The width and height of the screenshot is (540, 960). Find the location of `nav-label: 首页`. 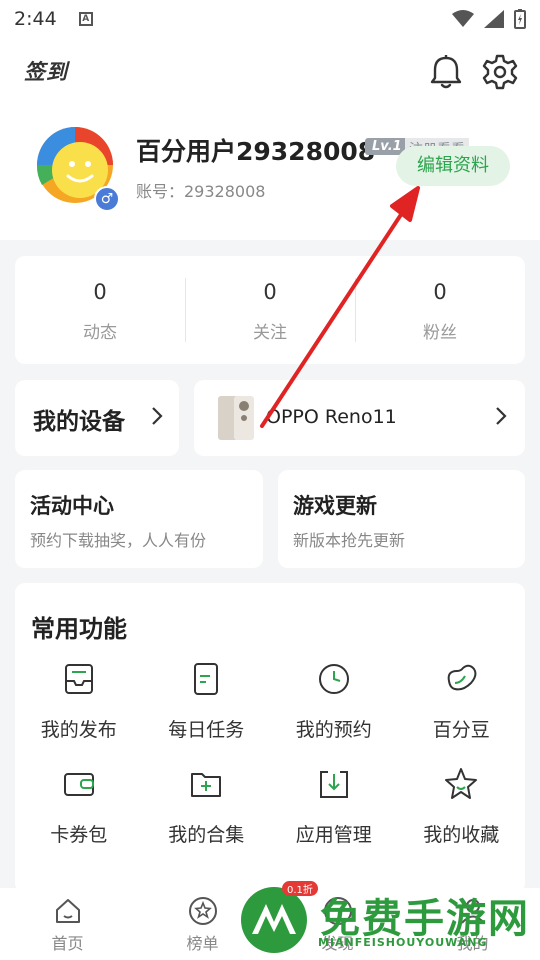

nav-label: 首页 is located at coordinates (67, 943).